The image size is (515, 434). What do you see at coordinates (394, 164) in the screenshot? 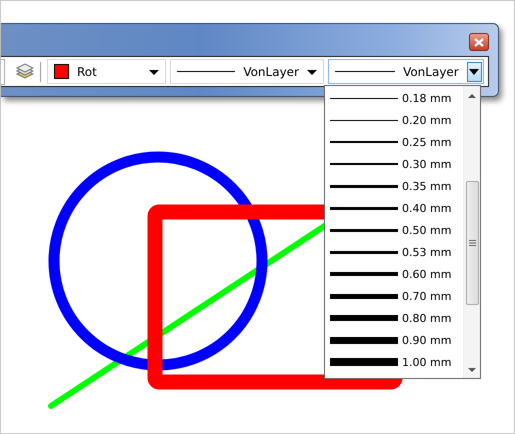
I see `lineweight-option: 0.30 mm` at bounding box center [394, 164].